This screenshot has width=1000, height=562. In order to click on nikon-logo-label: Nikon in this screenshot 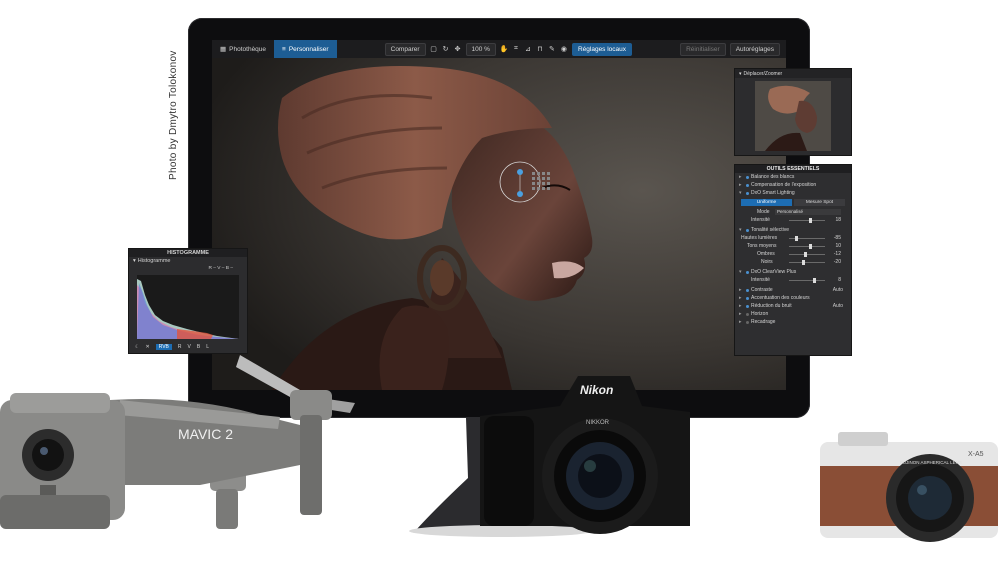, I will do `click(596, 390)`.